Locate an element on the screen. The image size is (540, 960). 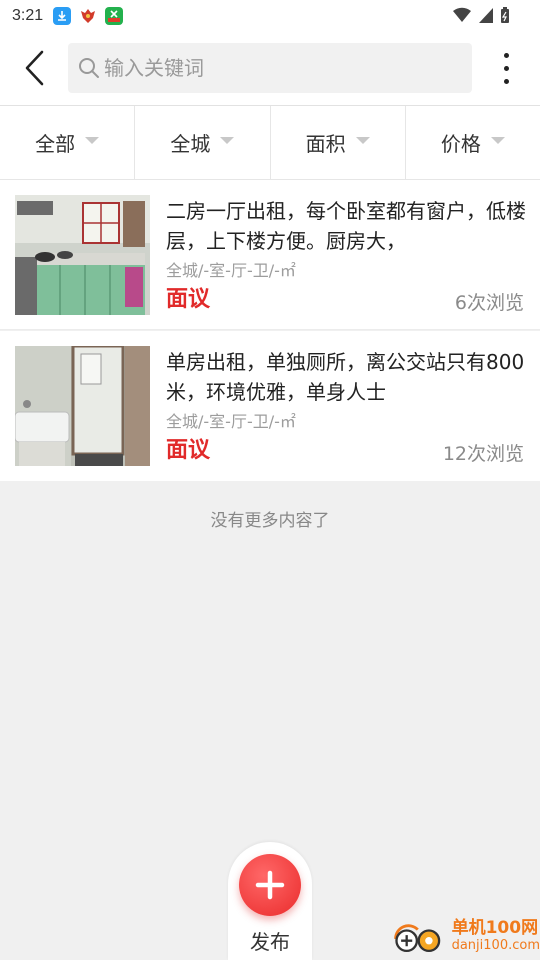
listing-photo-bathroom is located at coordinates (82, 406).